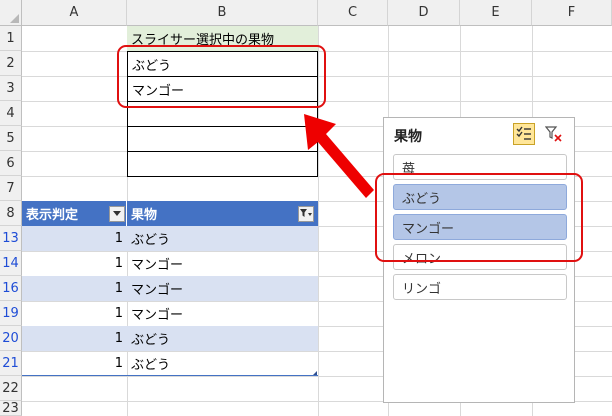  I want to click on row-header-5: 5, so click(11, 138).